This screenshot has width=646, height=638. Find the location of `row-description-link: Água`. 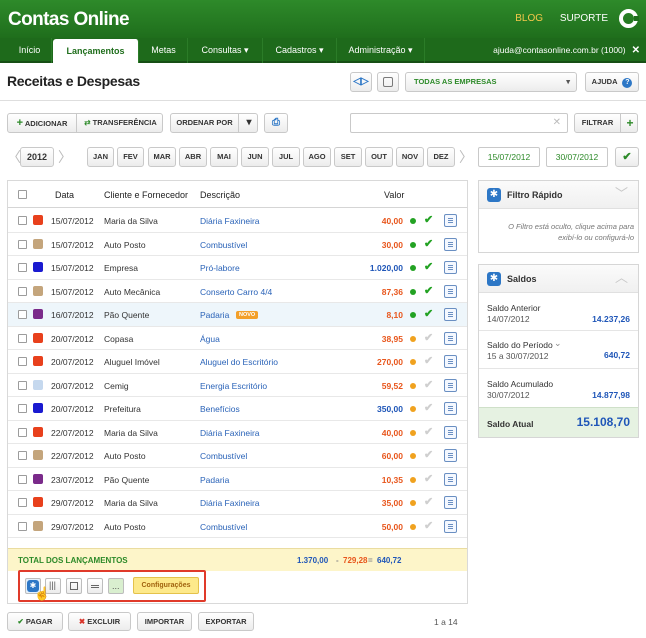

row-description-link: Água is located at coordinates (210, 339).